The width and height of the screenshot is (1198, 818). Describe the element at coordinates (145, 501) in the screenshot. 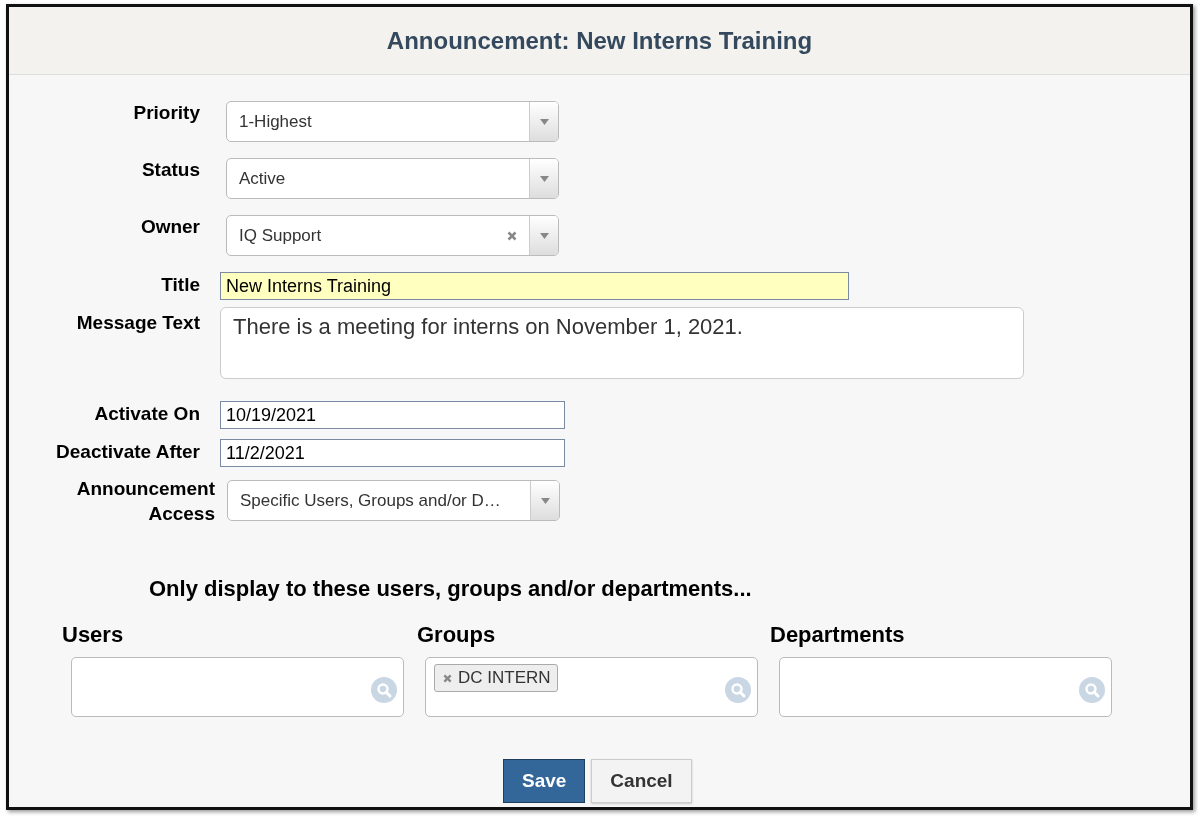

I see `field-label: Announcement Access` at that location.